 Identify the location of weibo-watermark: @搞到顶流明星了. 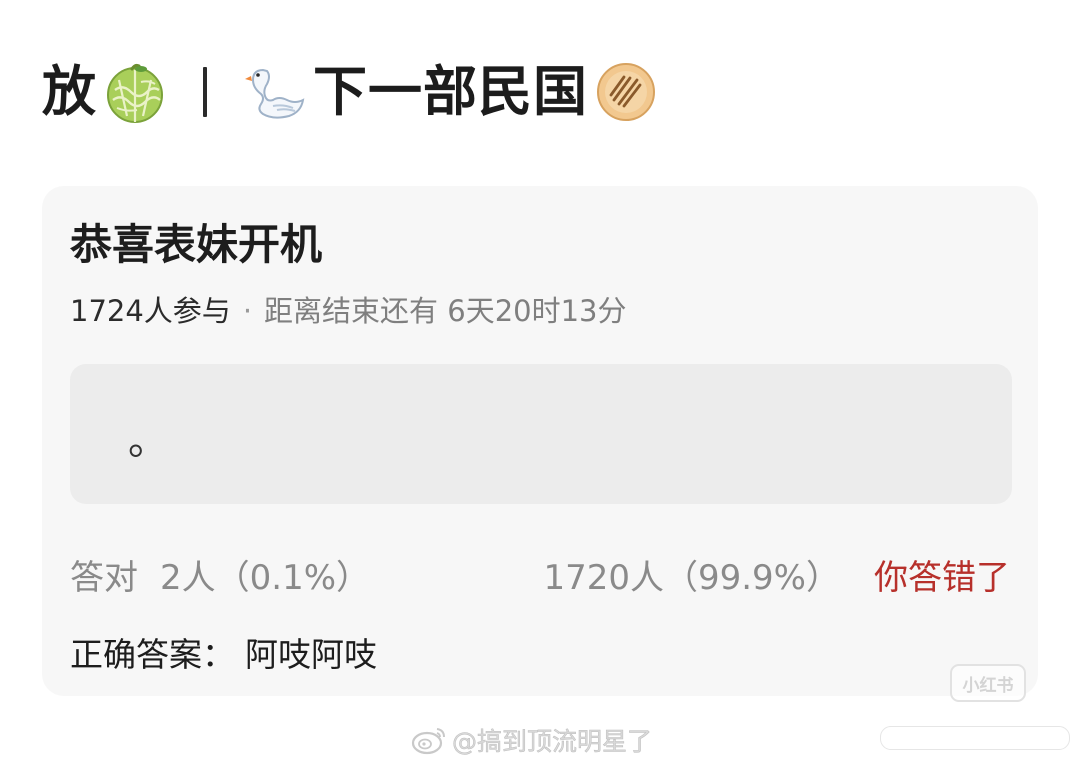
(531, 740).